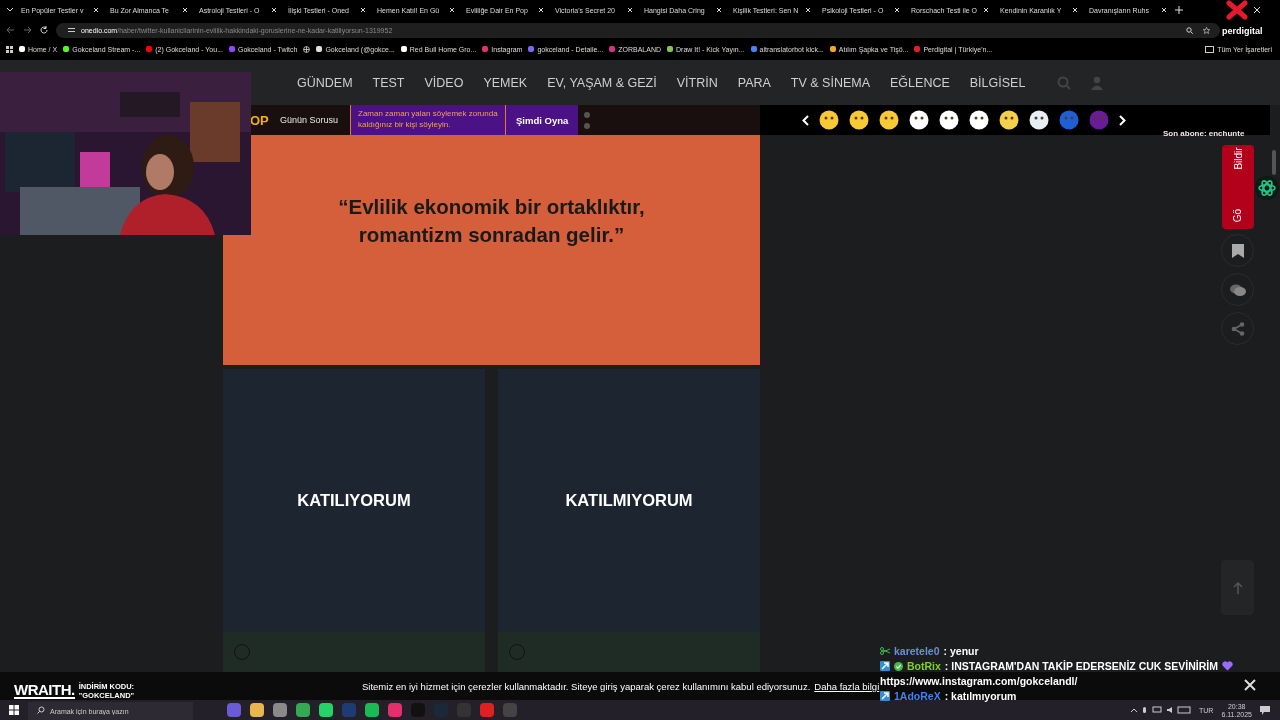  Describe the element at coordinates (9, 49) in the screenshot. I see `apps-icon` at that location.